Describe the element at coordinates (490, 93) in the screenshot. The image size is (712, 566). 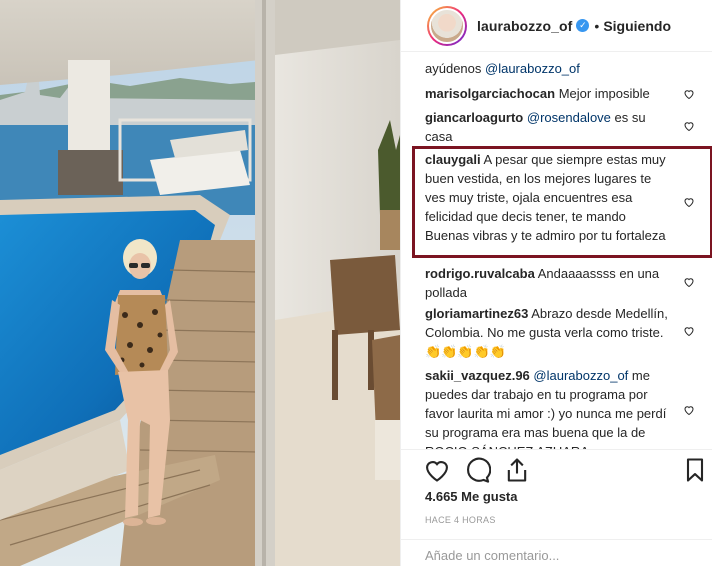
I see `comment-username: marisolgarciachocan` at that location.